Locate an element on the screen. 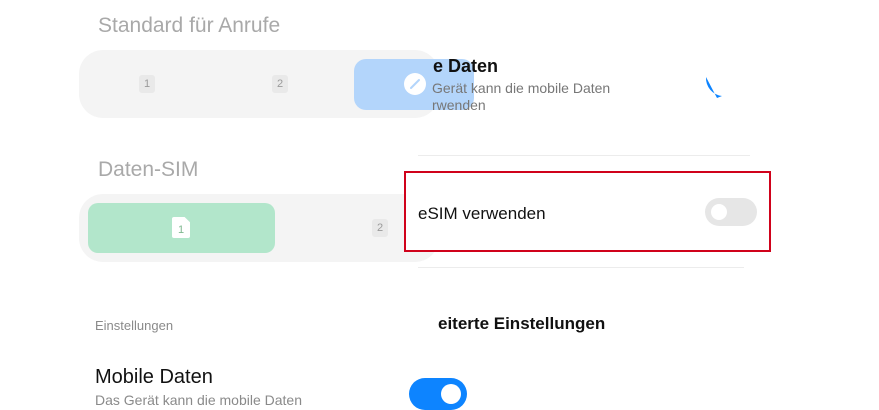 The image size is (879, 410). advanced-settings-item: eiterte Einstellungen is located at coordinates (521, 324).